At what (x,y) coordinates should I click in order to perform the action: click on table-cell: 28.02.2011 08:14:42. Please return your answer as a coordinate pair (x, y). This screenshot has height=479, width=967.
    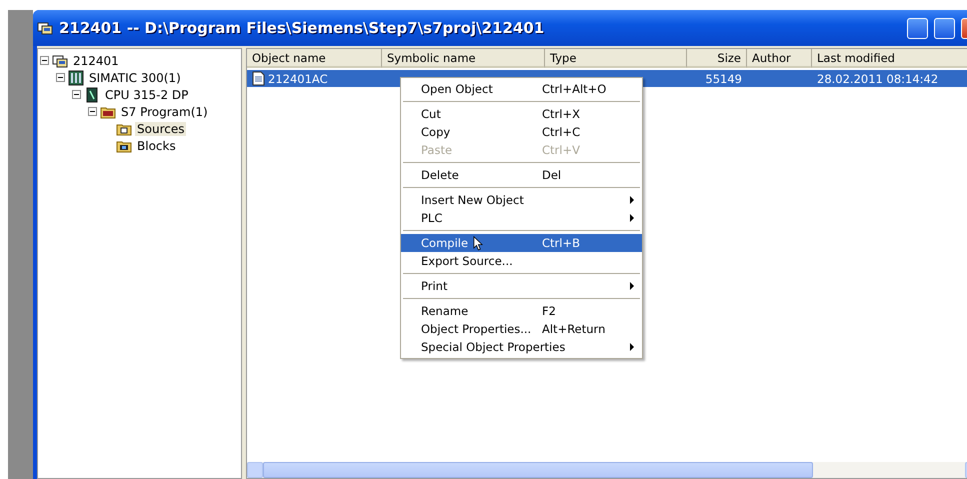
    Looking at the image, I should click on (877, 79).